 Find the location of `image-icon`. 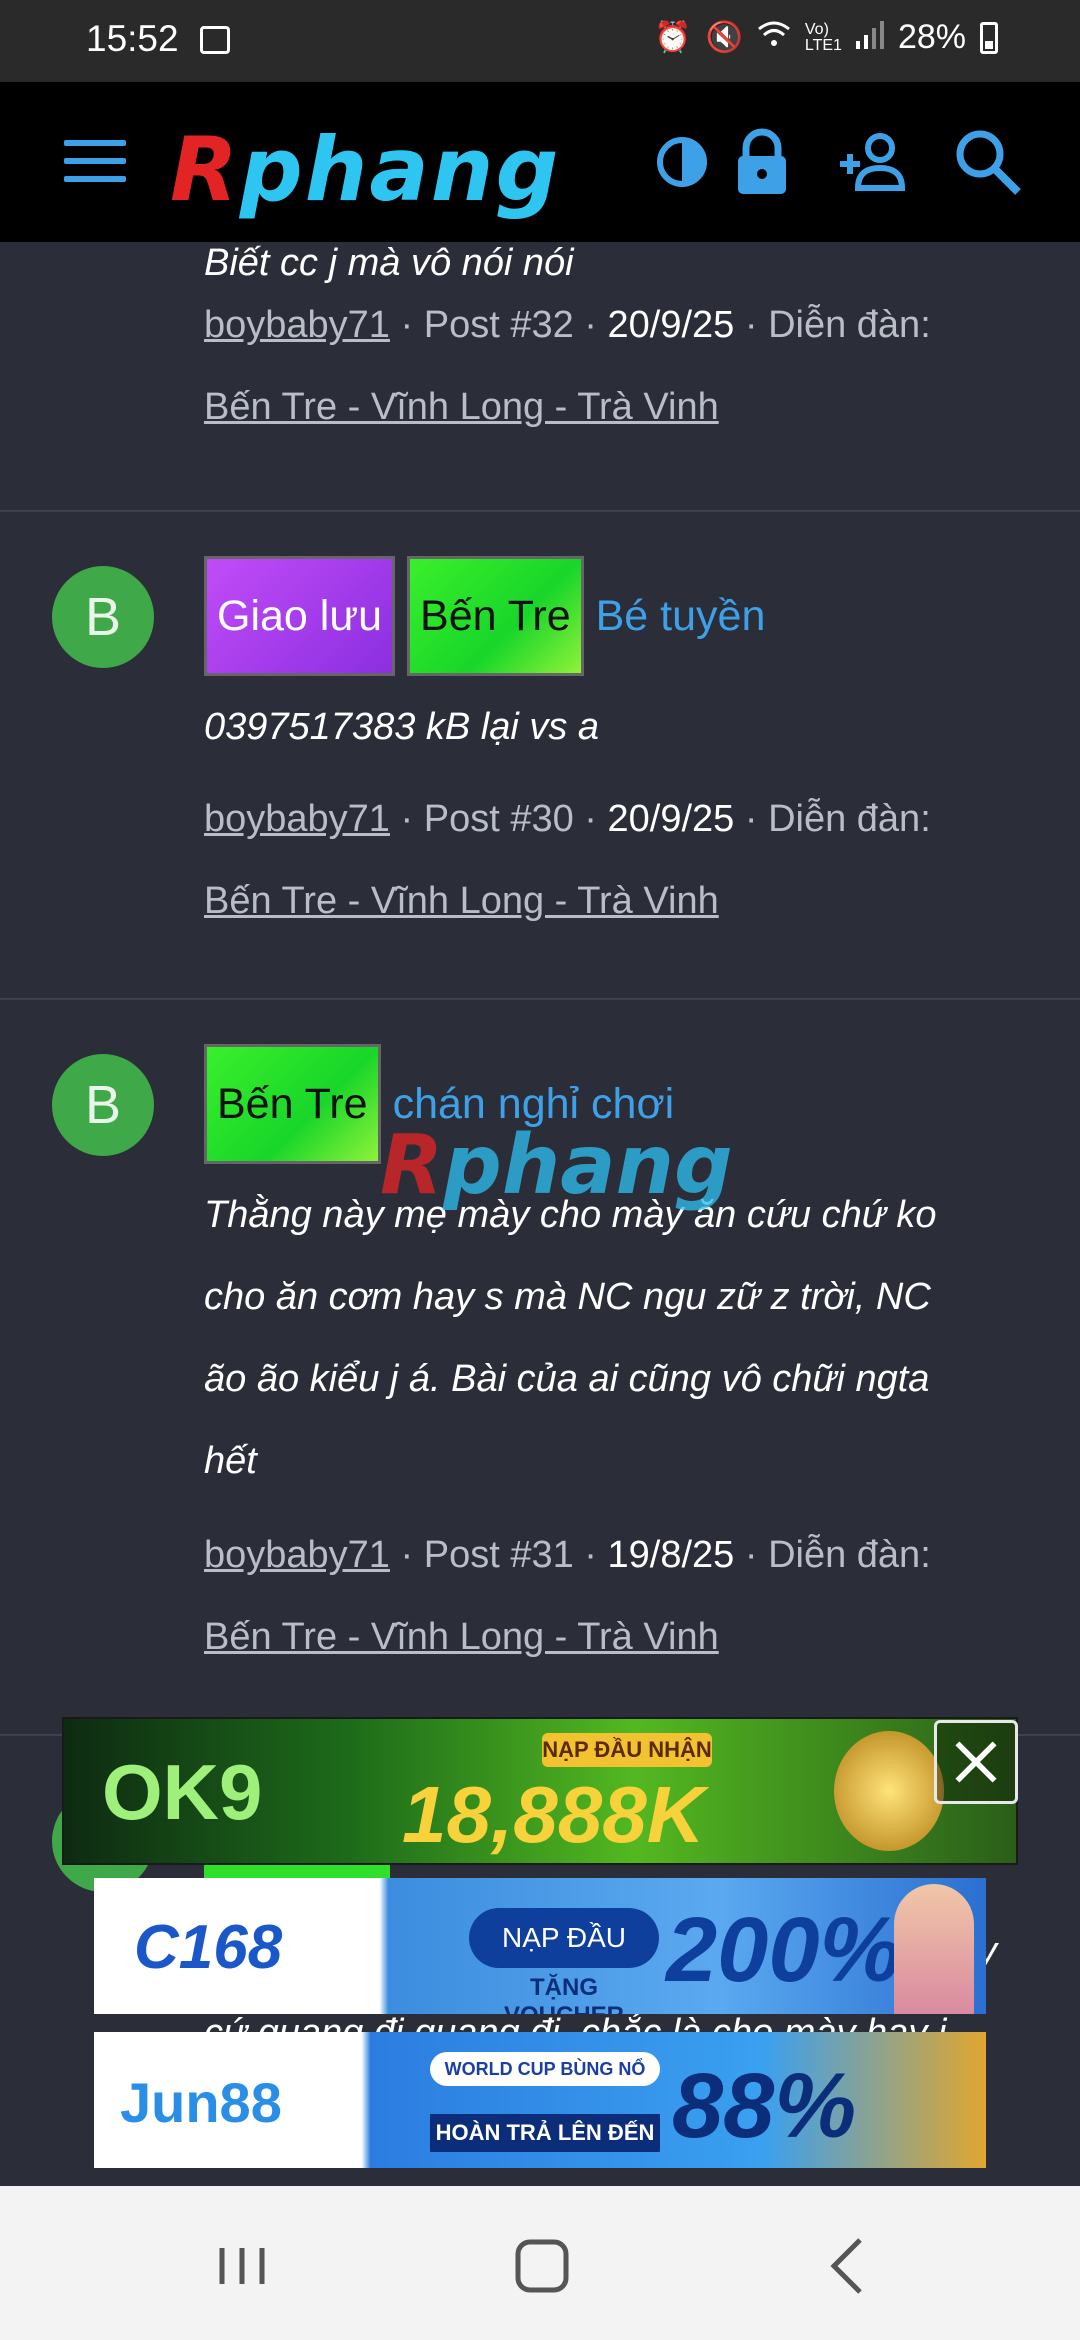

image-icon is located at coordinates (215, 40).